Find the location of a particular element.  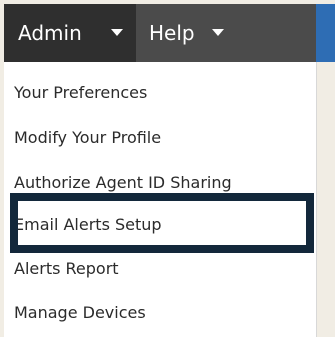

menu-item-your-preferences: Your Preferences is located at coordinates (160, 94).